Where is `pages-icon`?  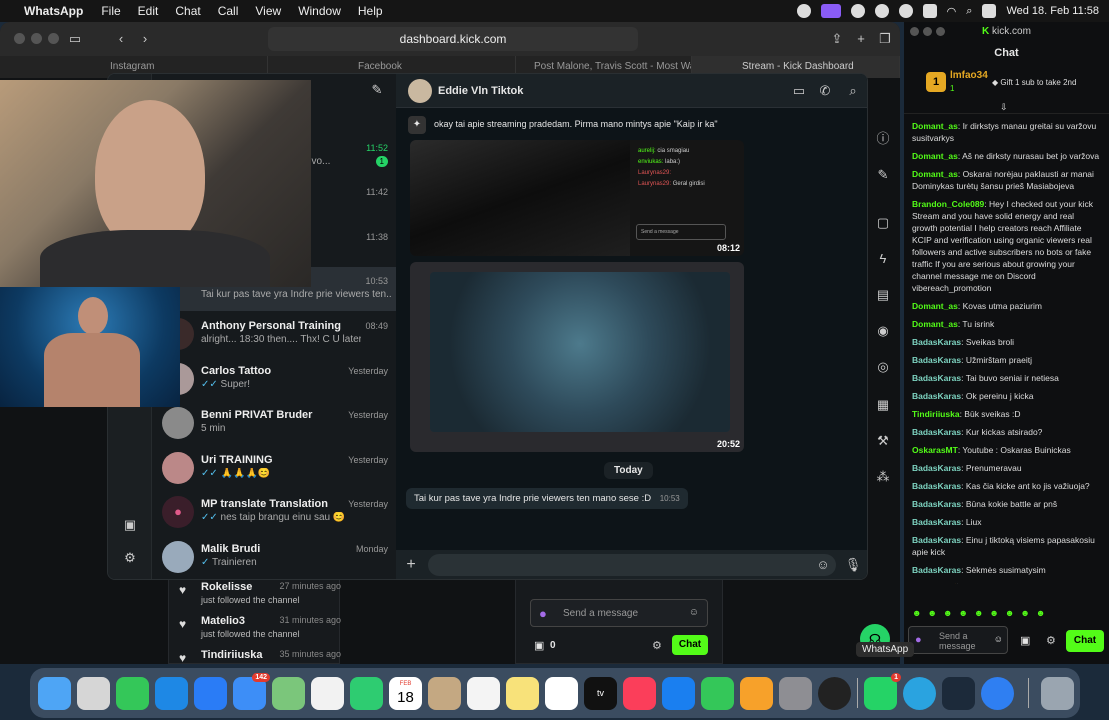 pages-icon is located at coordinates (756, 693).